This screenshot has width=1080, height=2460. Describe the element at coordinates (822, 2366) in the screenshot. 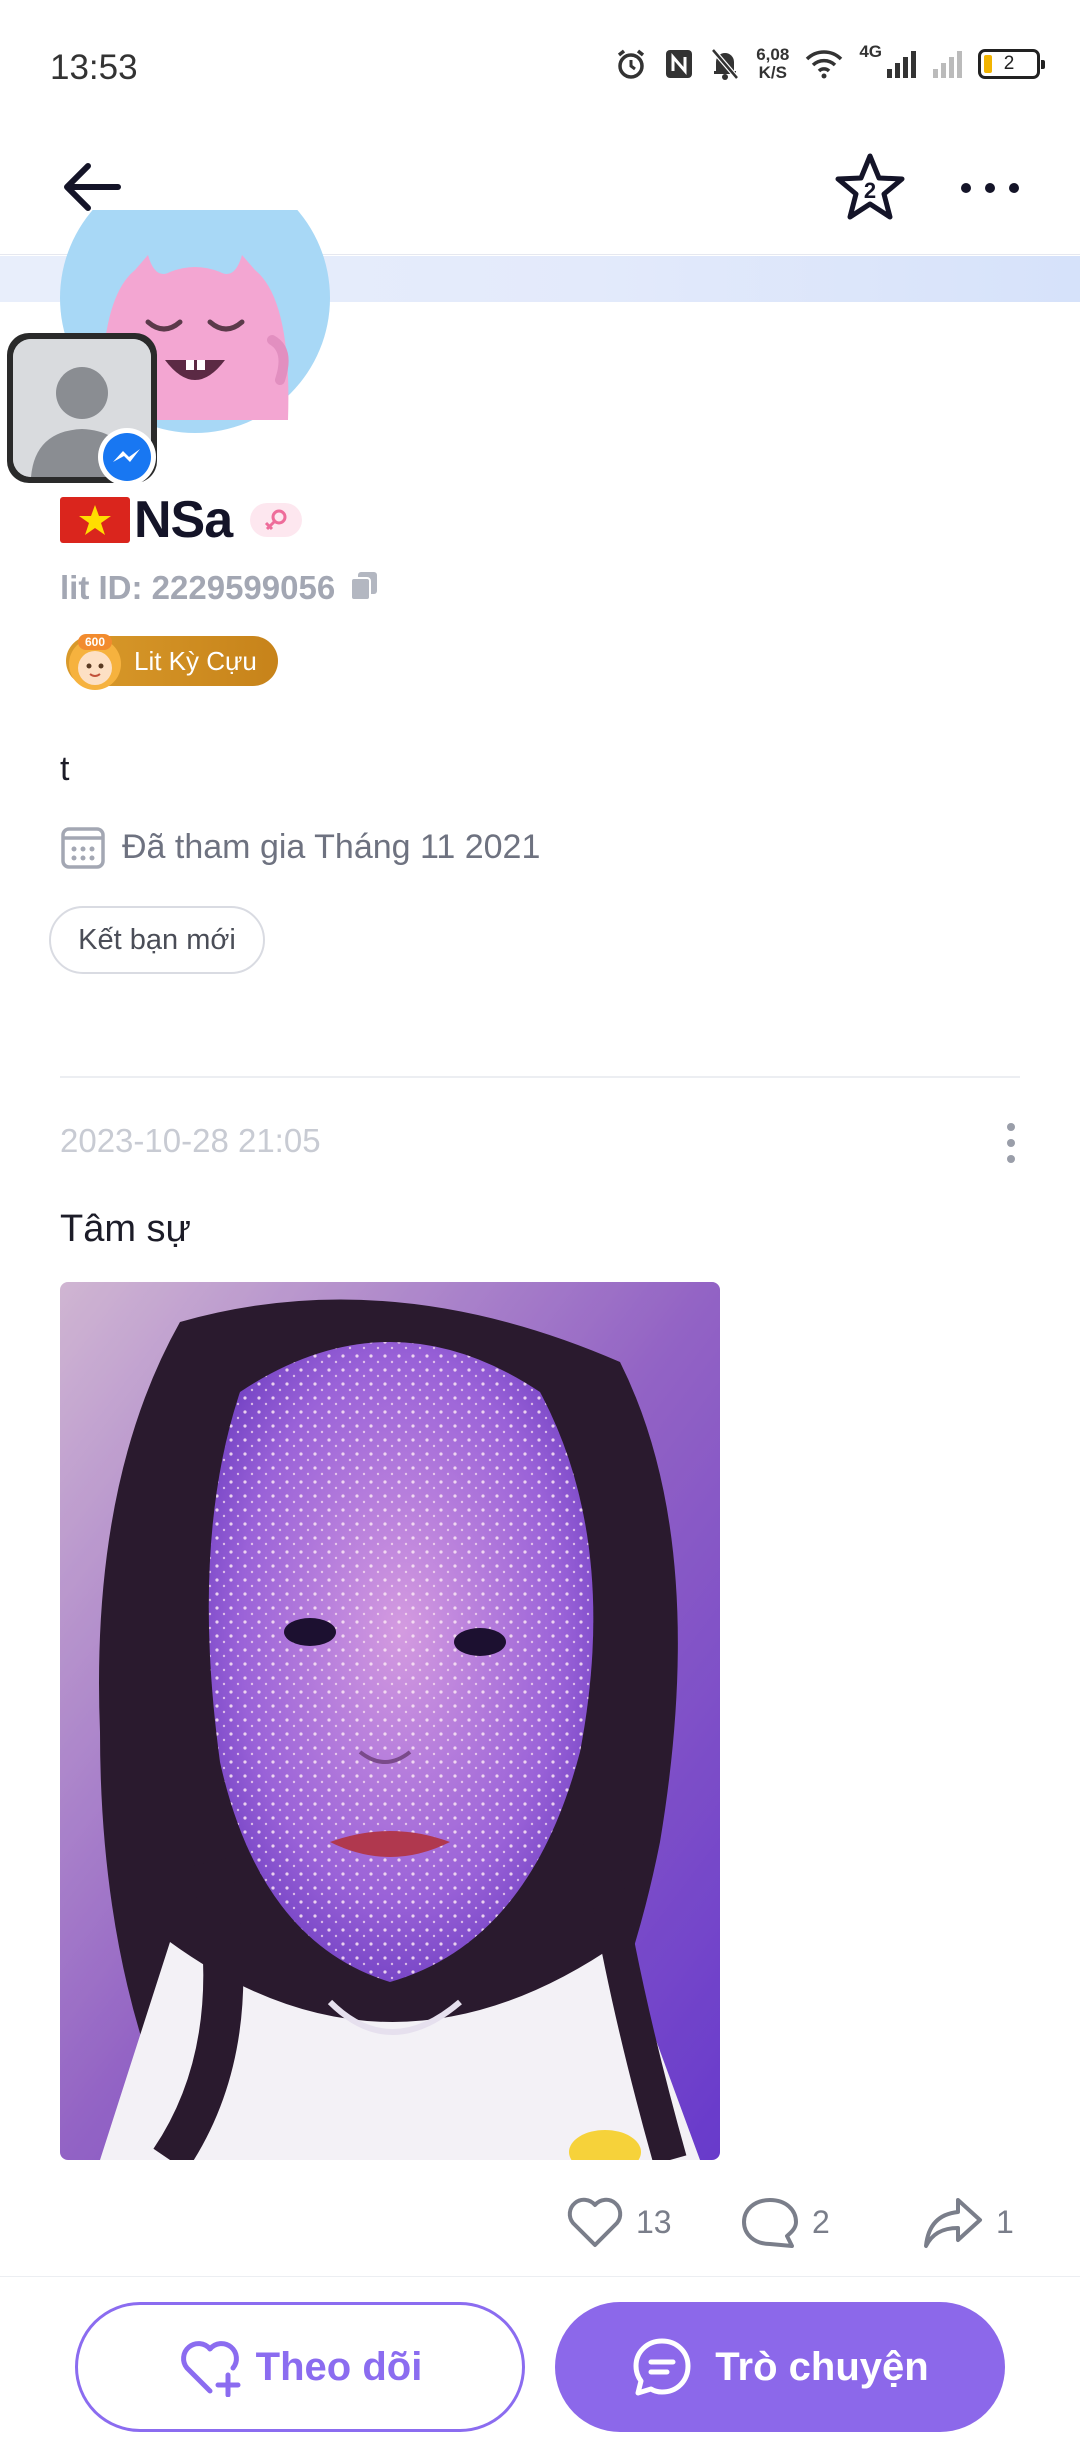

I see `chat-label: Trò chuyện` at that location.